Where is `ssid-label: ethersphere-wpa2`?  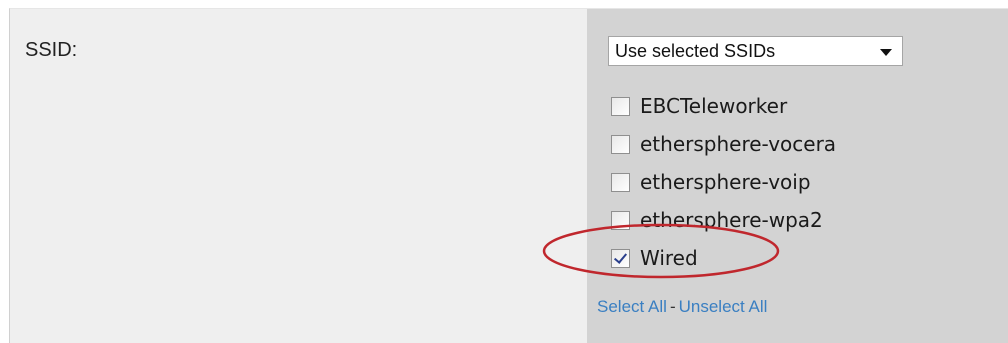
ssid-label: ethersphere-wpa2 is located at coordinates (731, 220).